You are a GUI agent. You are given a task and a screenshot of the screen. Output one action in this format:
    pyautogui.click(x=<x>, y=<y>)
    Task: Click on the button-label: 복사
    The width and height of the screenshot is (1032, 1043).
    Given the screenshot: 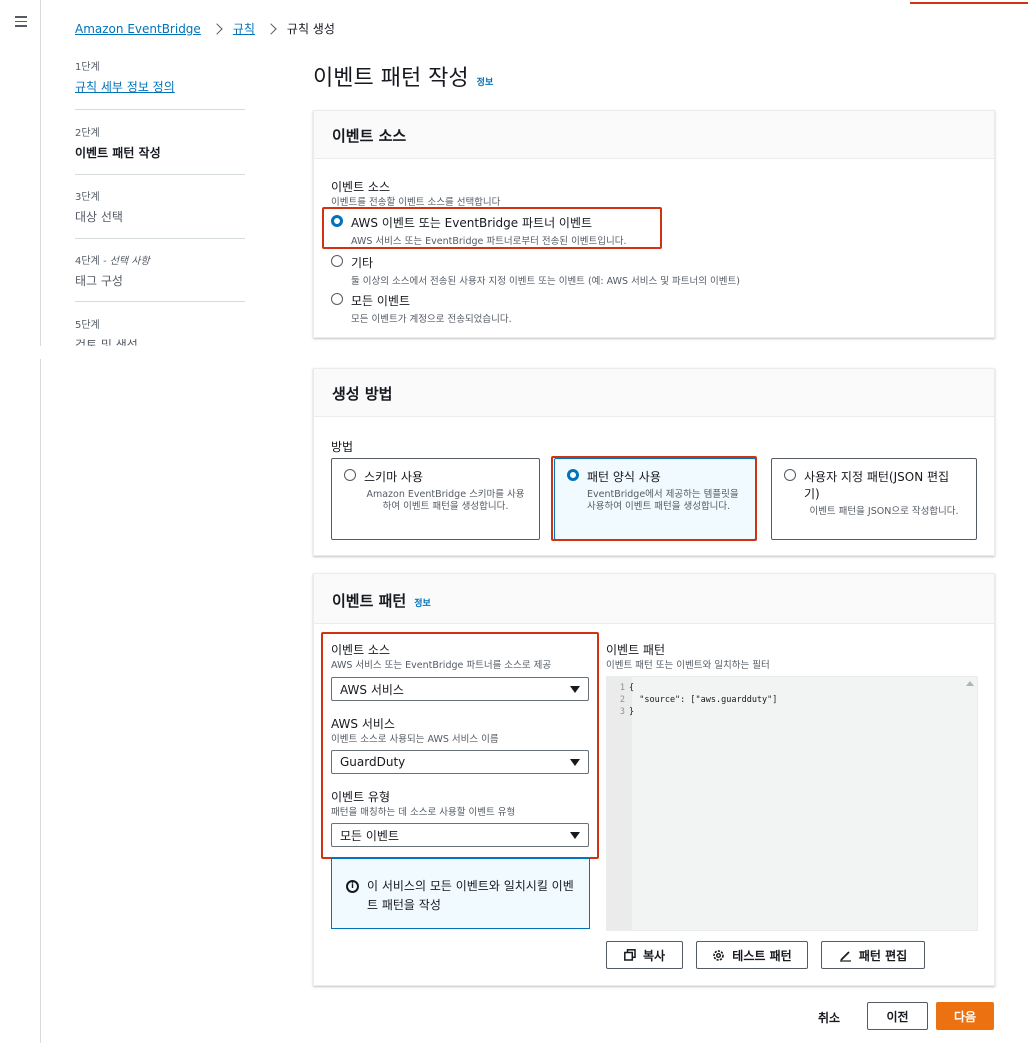 What is the action you would take?
    pyautogui.click(x=654, y=955)
    